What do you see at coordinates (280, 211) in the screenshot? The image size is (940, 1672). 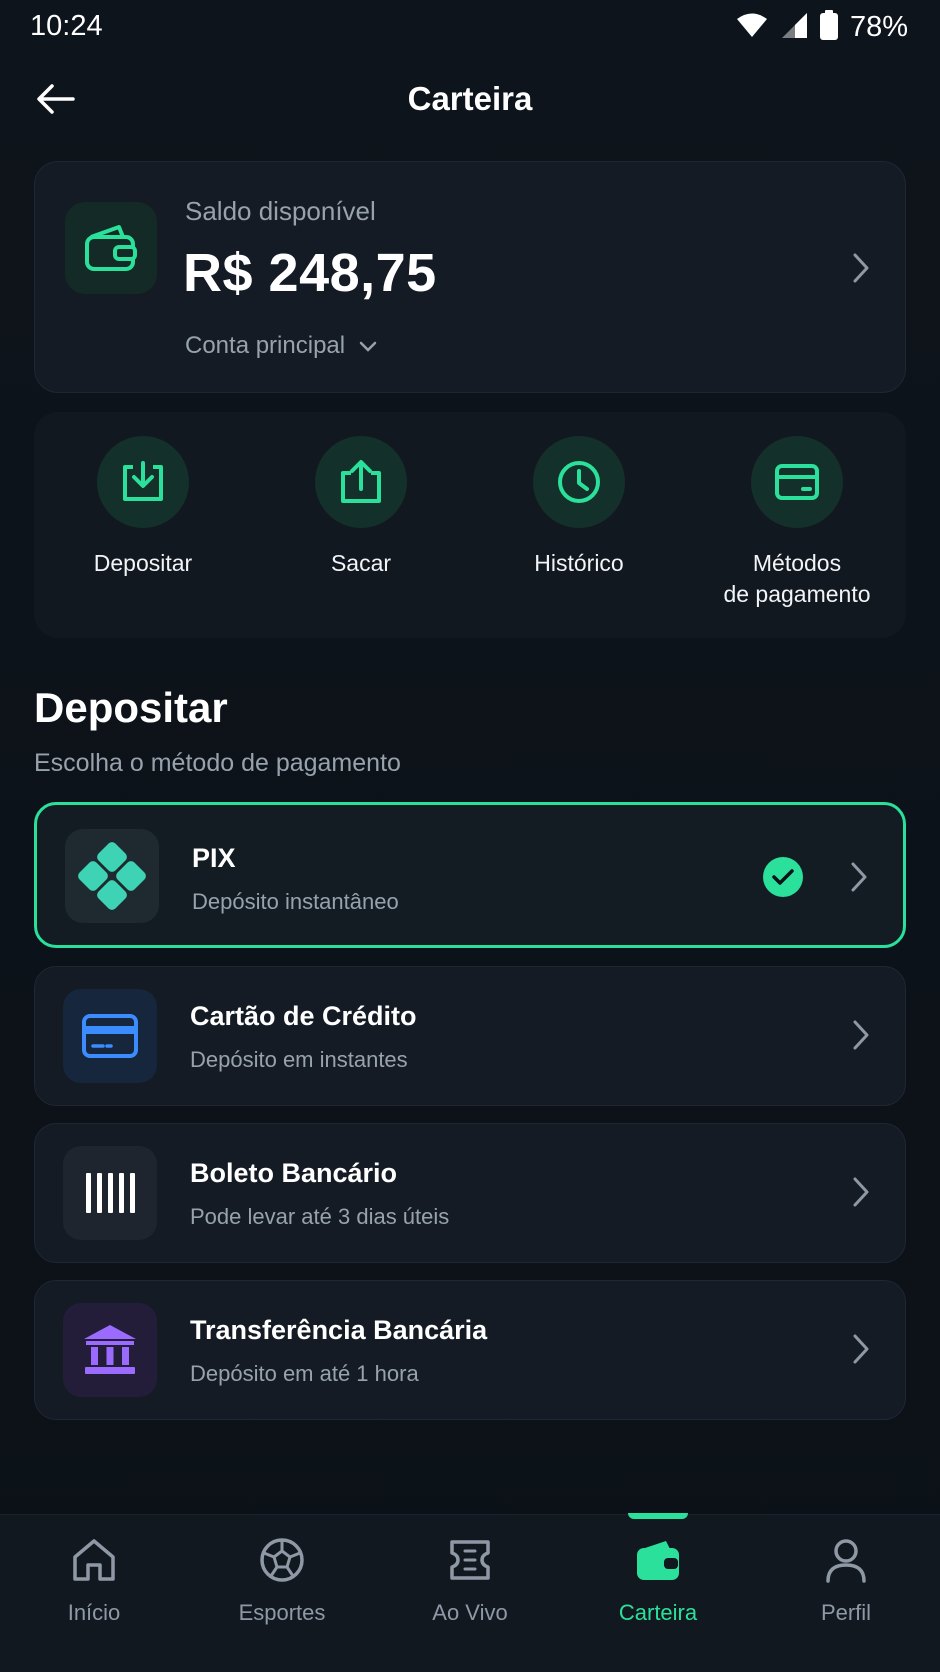 I see `balance-label: Saldo disponível` at bounding box center [280, 211].